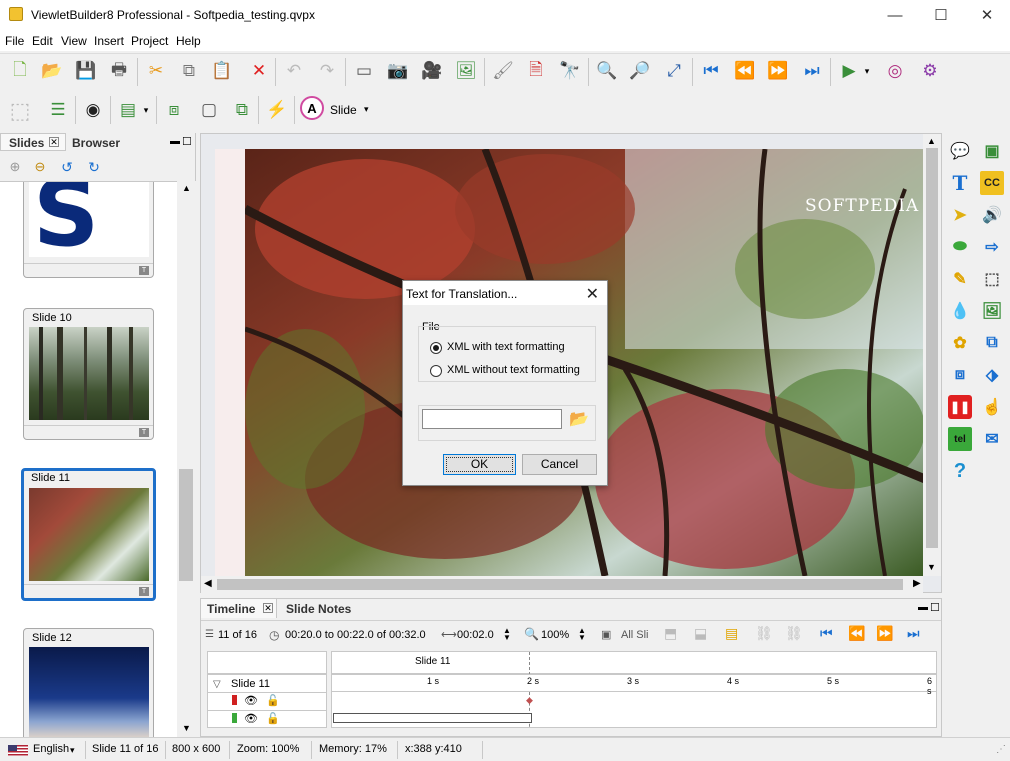  I want to click on audio-tool-icon: 🔊, so click(992, 215).